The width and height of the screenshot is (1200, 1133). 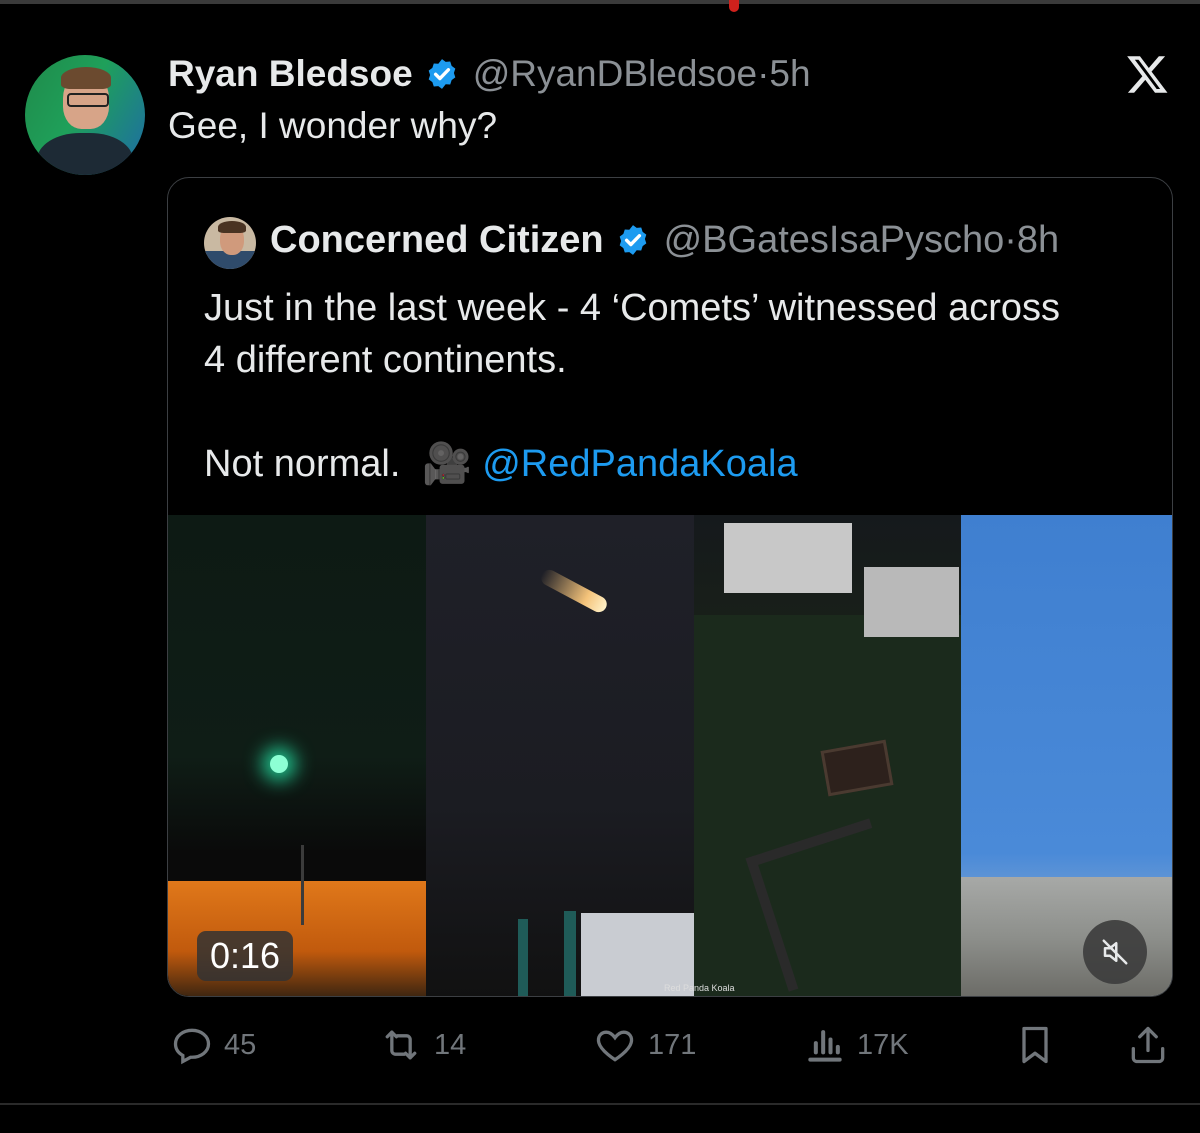 What do you see at coordinates (615, 1046) in the screenshot?
I see `heart-icon` at bounding box center [615, 1046].